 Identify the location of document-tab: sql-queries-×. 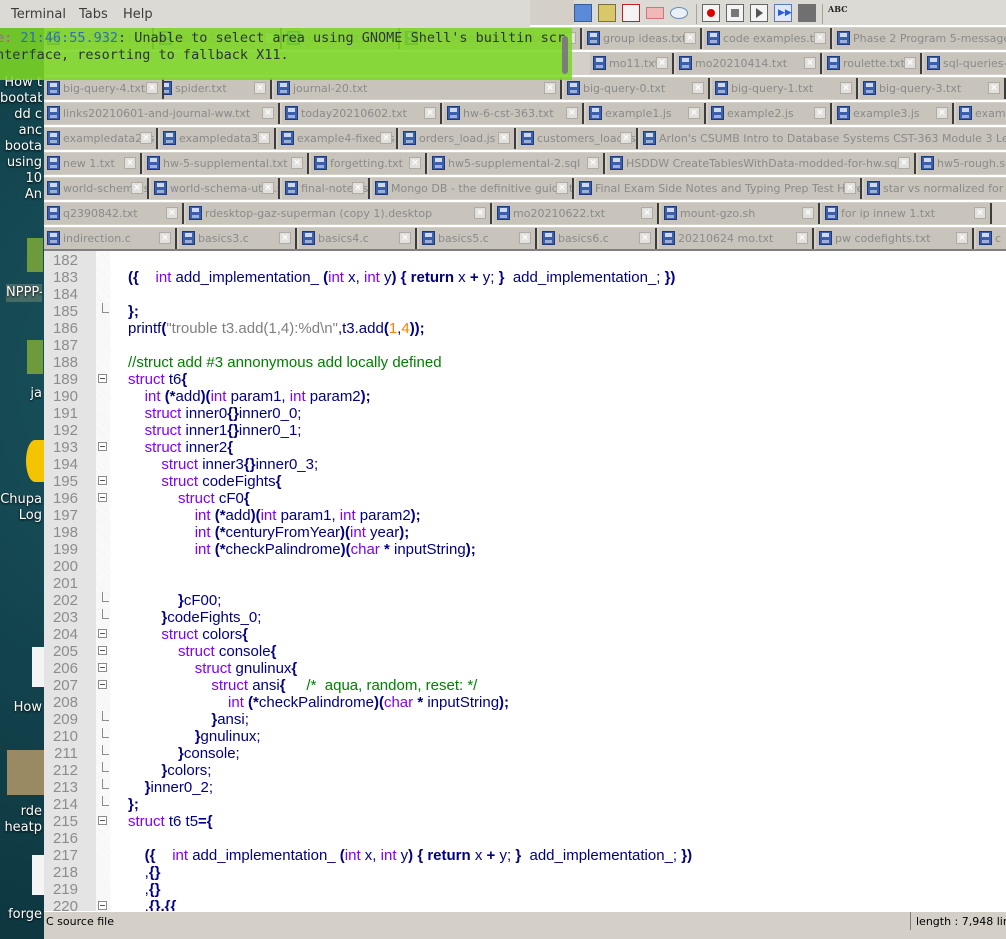
(965, 63).